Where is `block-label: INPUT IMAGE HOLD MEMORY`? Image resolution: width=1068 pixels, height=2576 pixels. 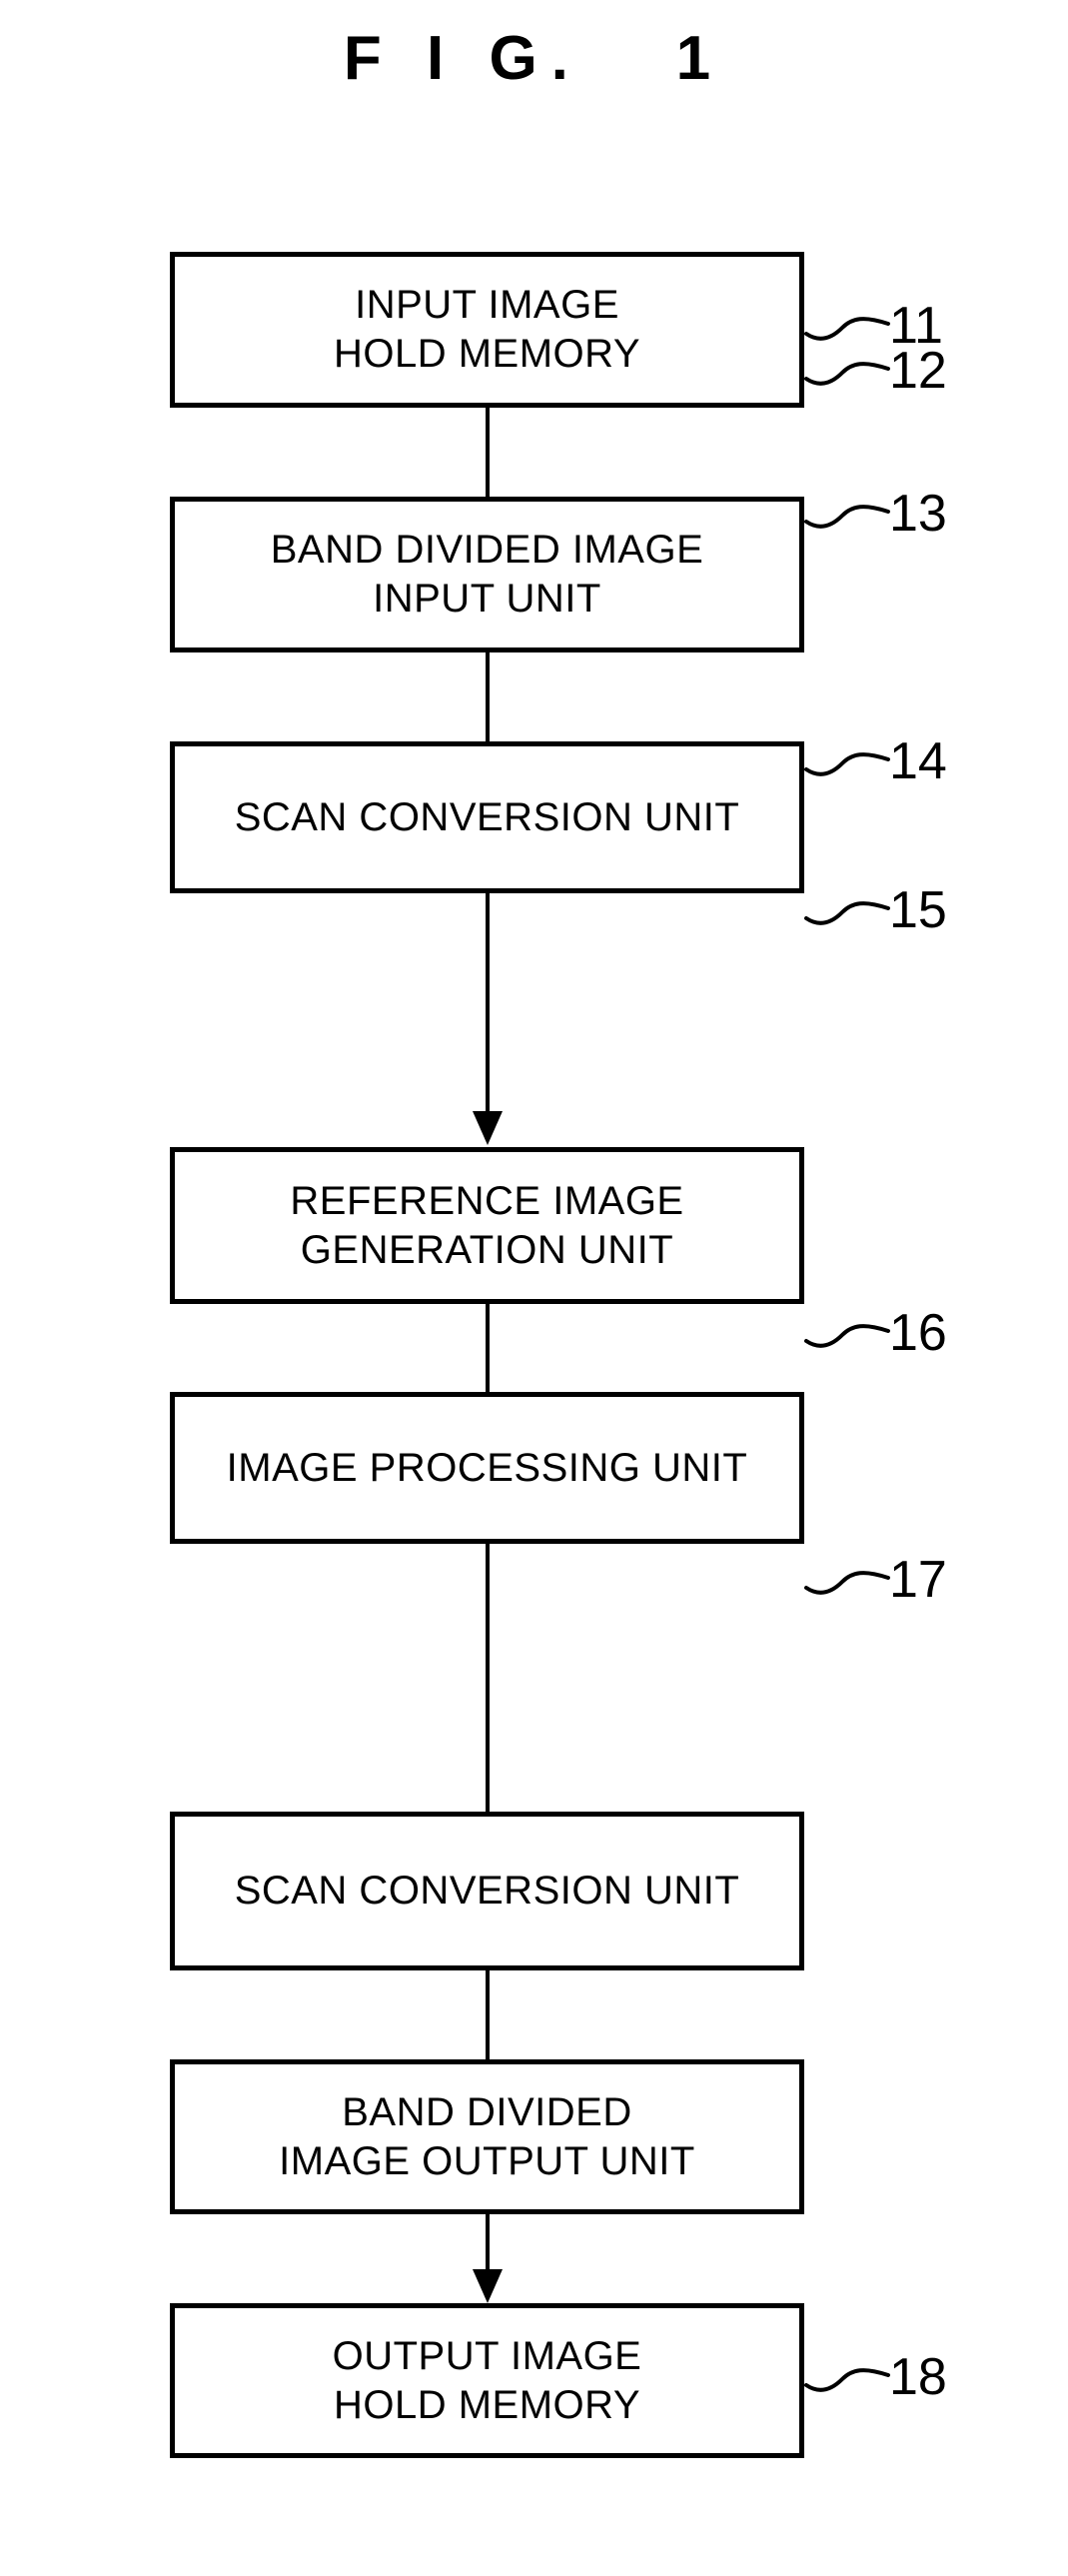
block-label: INPUT IMAGE HOLD MEMORY is located at coordinates (487, 329).